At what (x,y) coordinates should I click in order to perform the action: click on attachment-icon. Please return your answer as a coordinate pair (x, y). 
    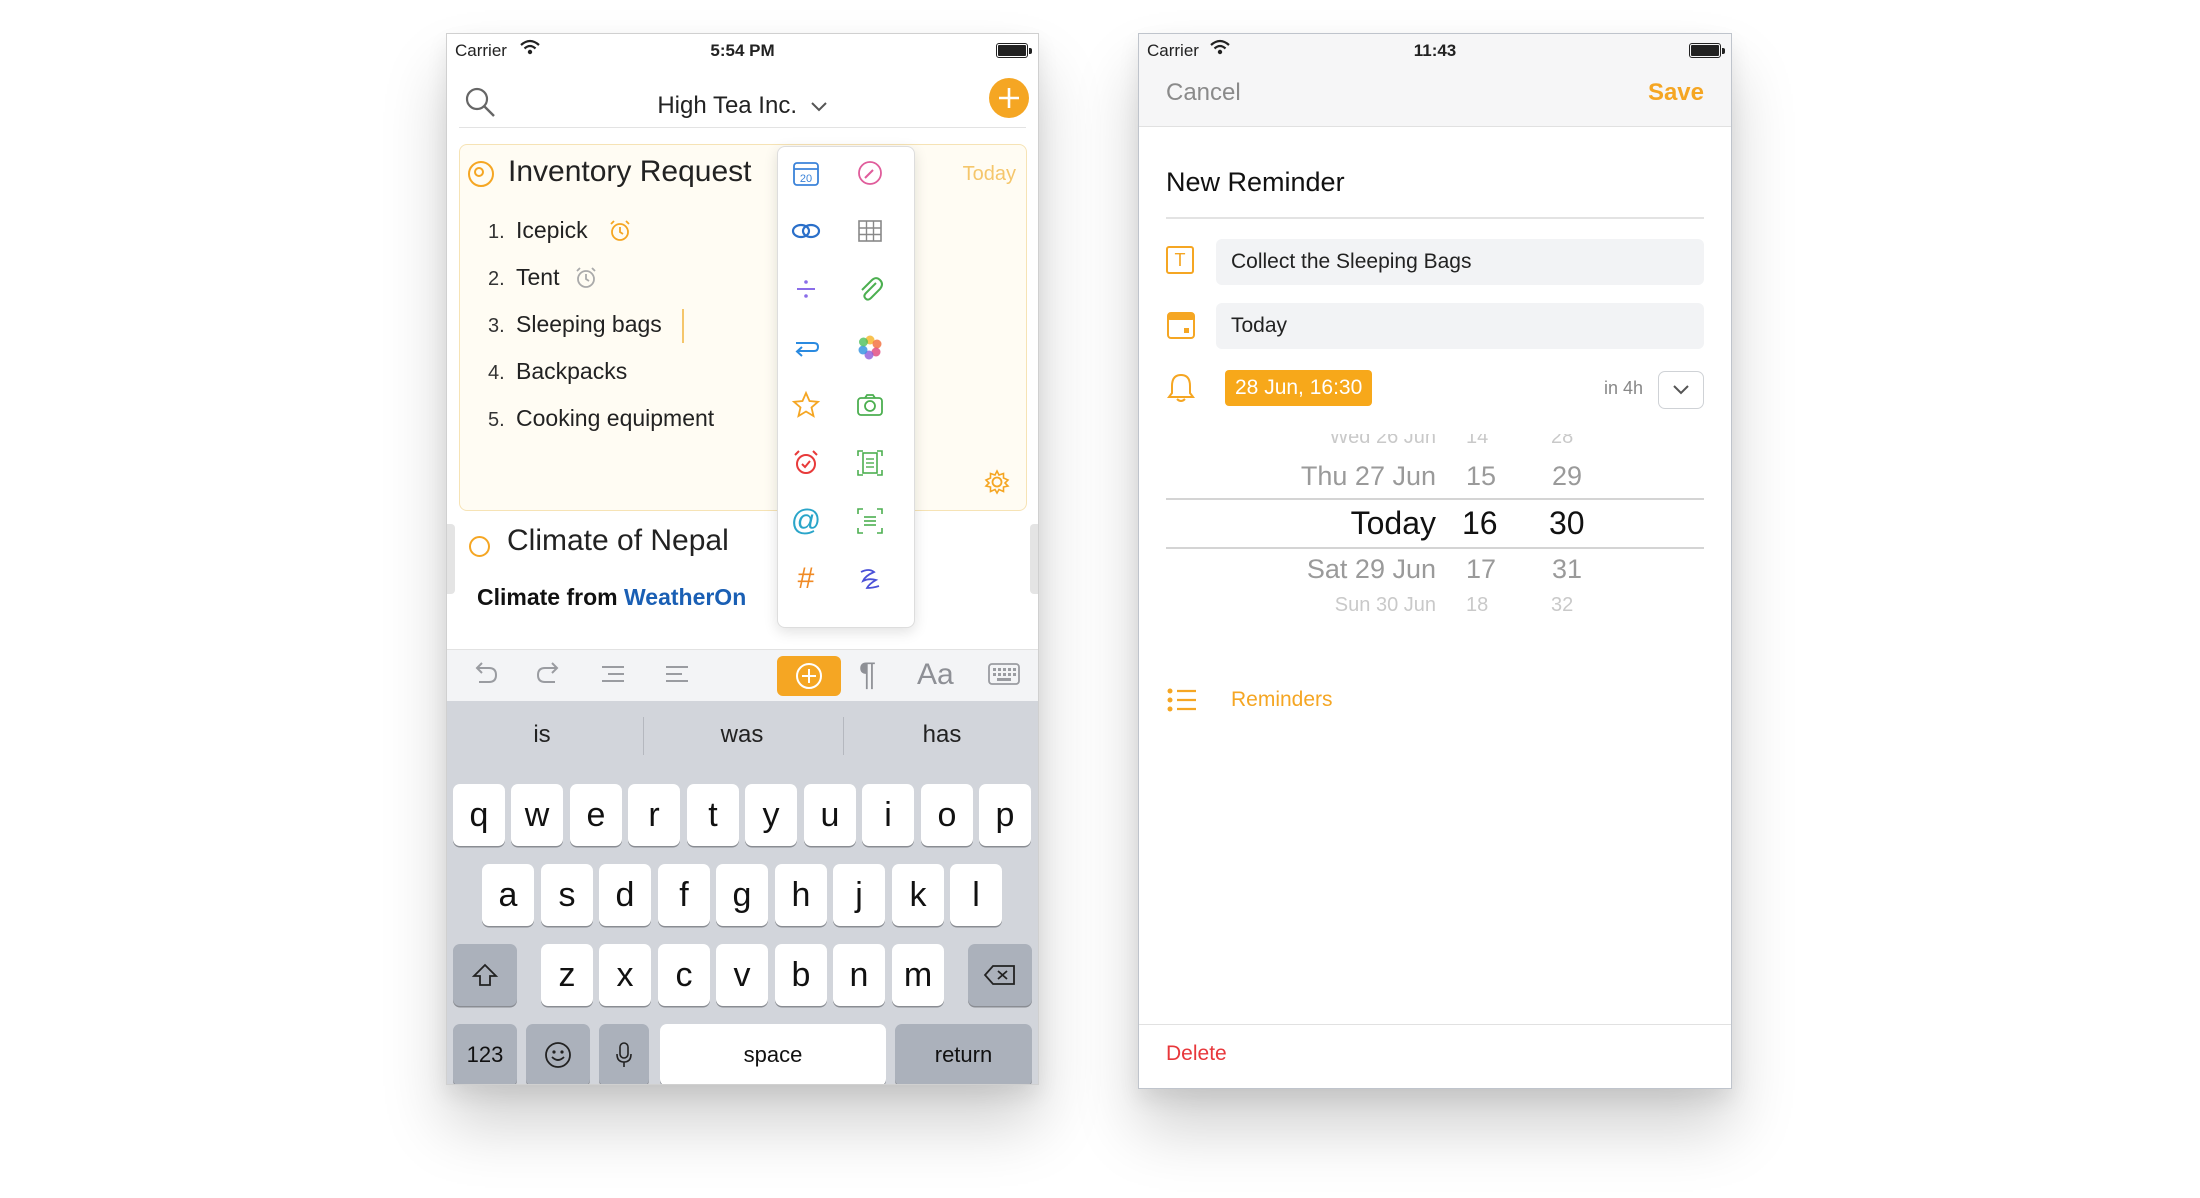
    Looking at the image, I should click on (870, 289).